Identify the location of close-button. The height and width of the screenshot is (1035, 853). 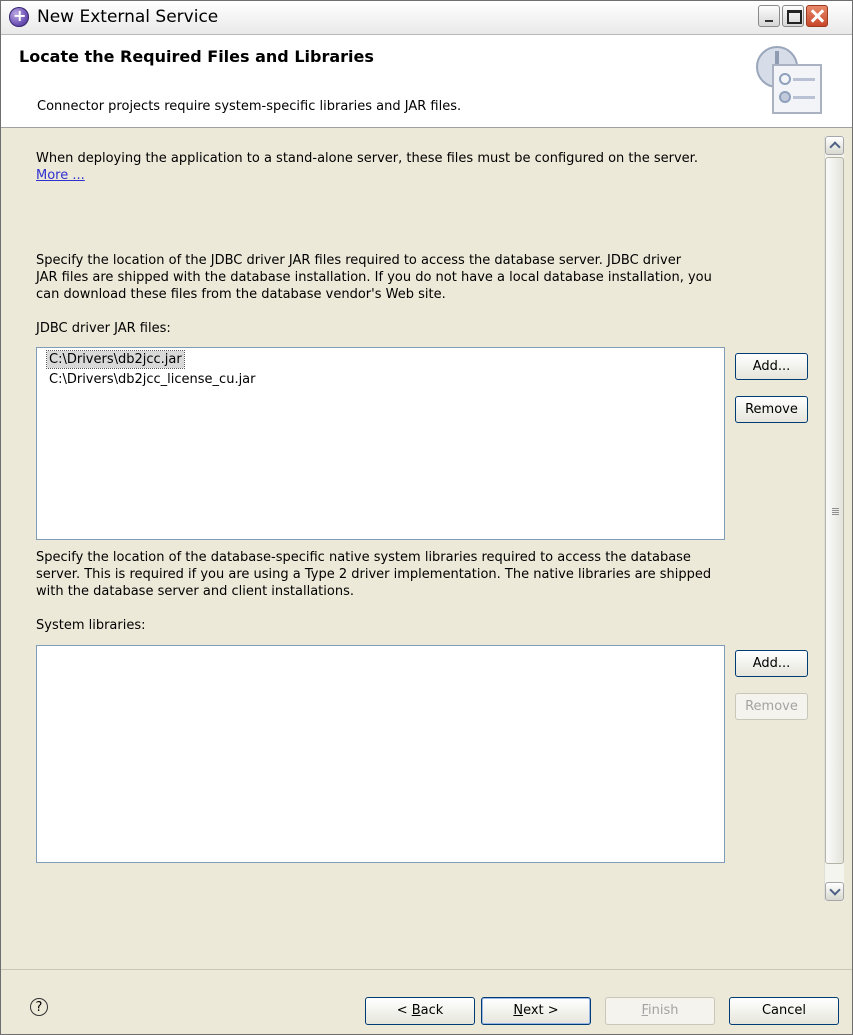
(817, 16).